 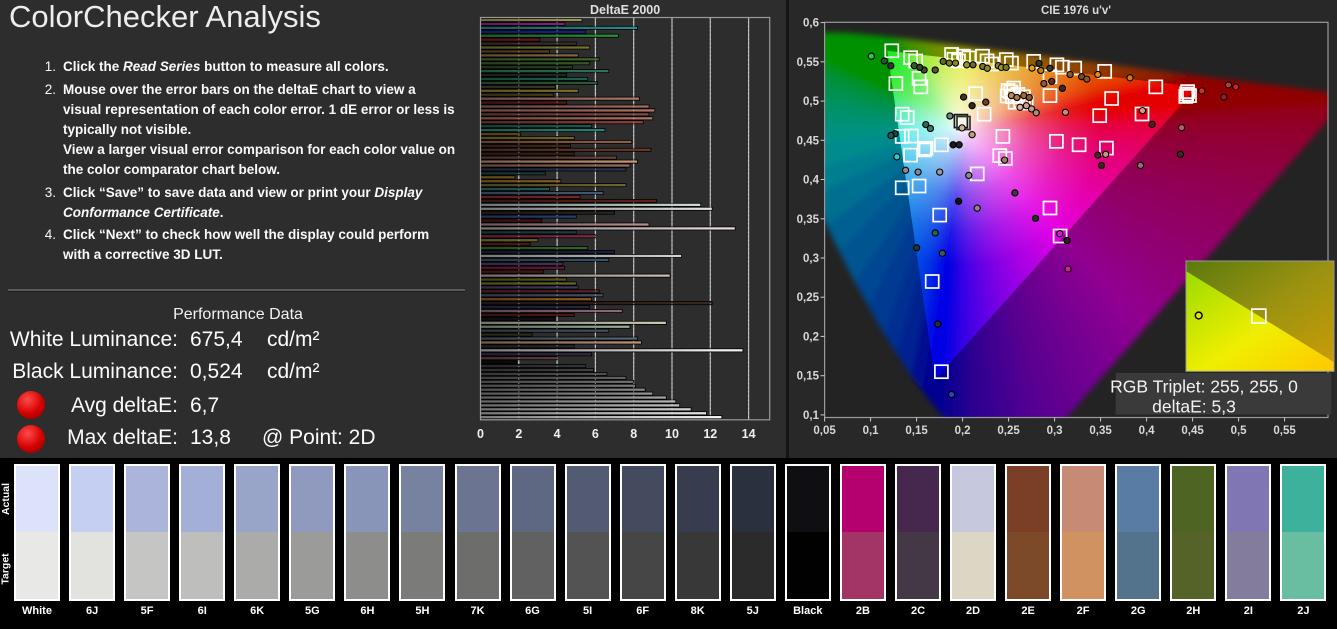 I want to click on svg-text: CIE 1976 u'v', so click(x=1076, y=11).